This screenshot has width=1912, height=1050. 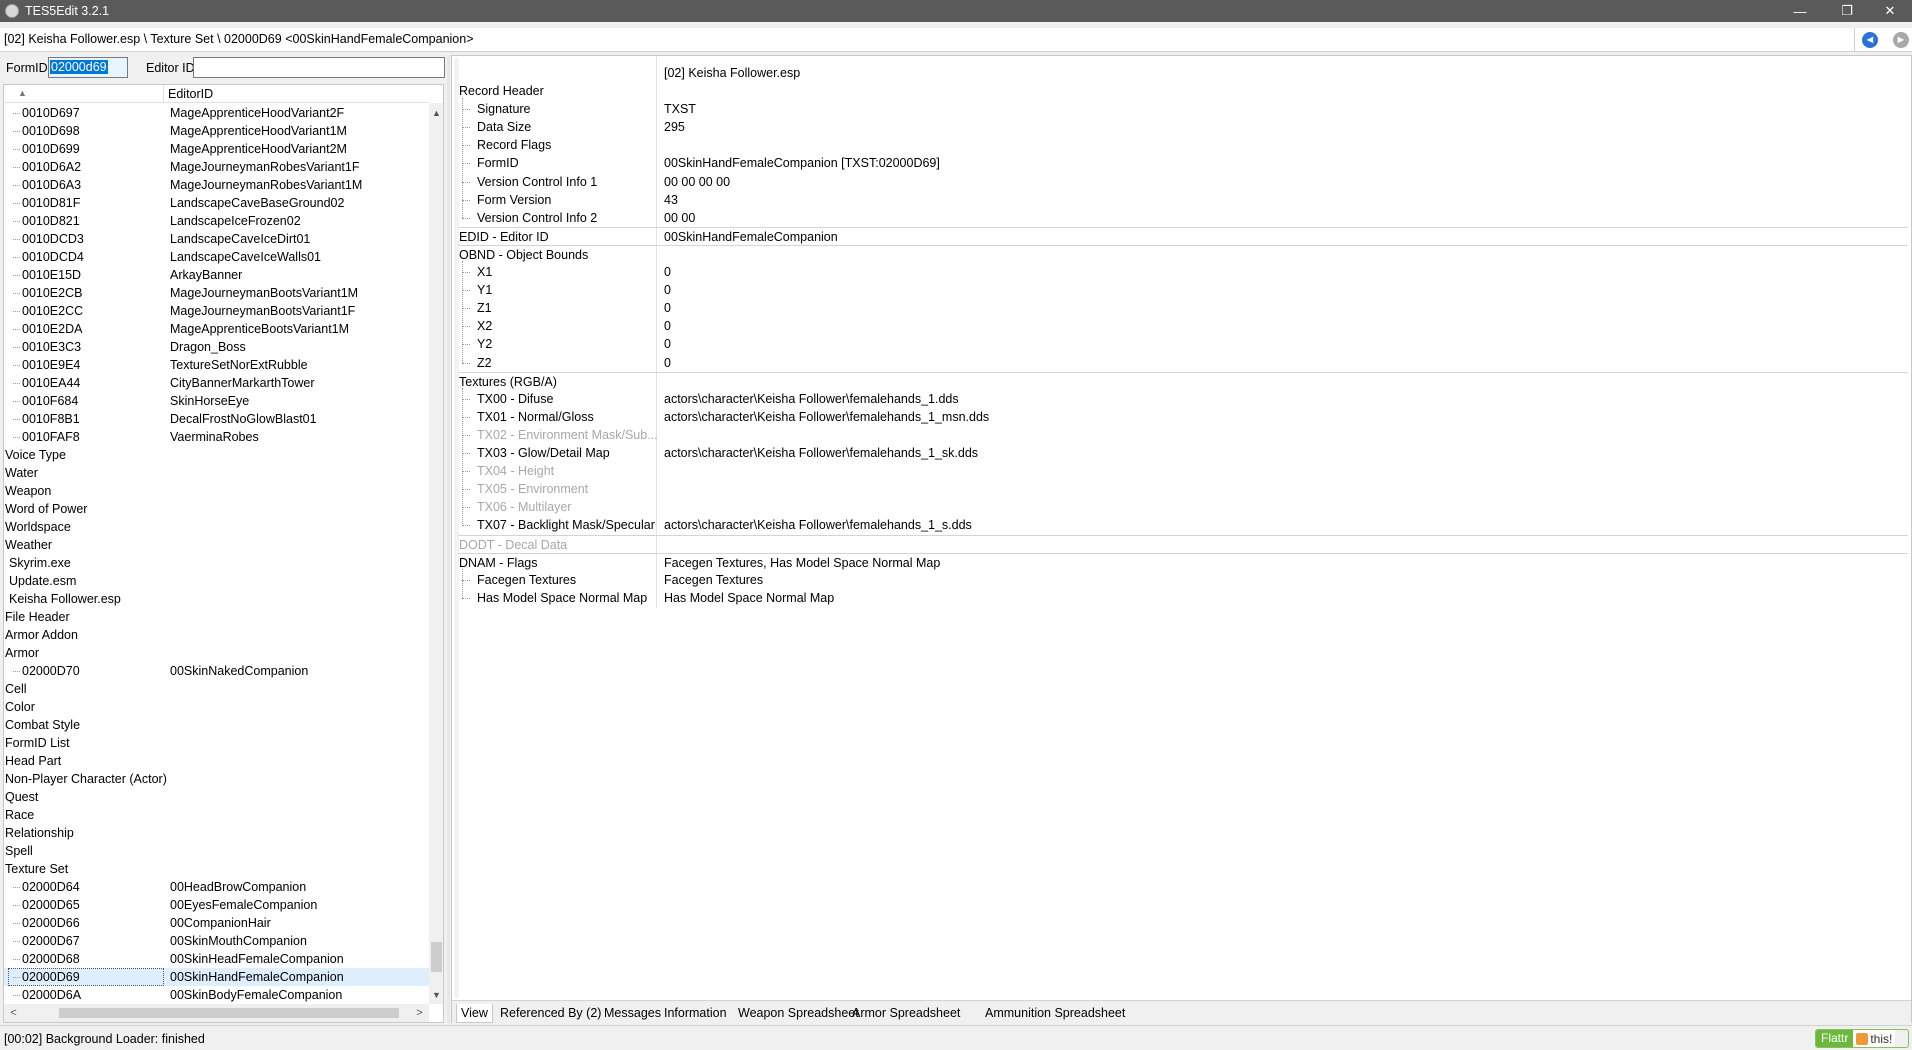 What do you see at coordinates (1183, 381) in the screenshot?
I see `record-row: Textures (RGB/A)` at bounding box center [1183, 381].